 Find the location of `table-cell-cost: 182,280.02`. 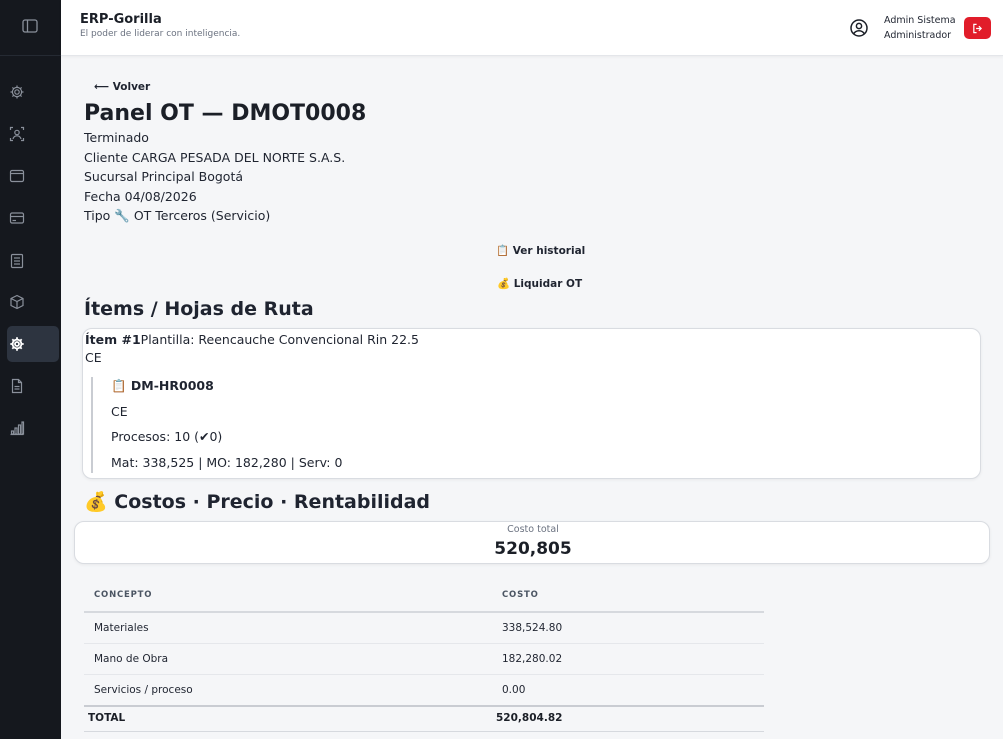

table-cell-cost: 182,280.02 is located at coordinates (532, 659).